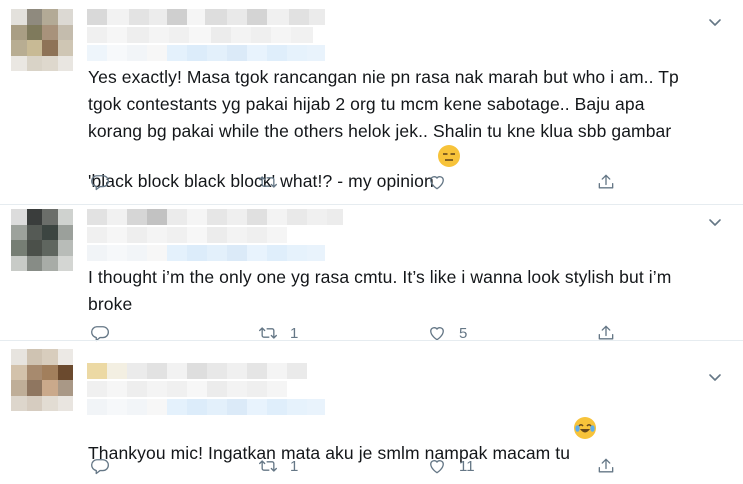 Image resolution: width=743 pixels, height=484 pixels. What do you see at coordinates (451, 466) in the screenshot?
I see `like-button: 11` at bounding box center [451, 466].